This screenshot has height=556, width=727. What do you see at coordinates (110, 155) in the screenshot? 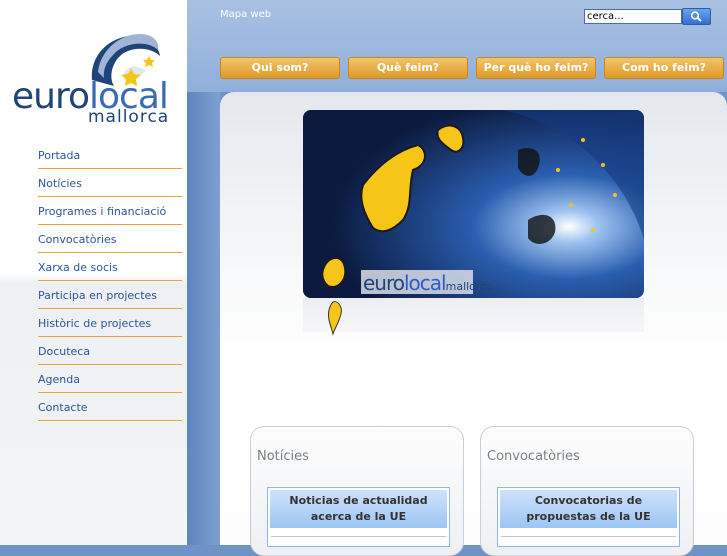
I see `nav-item-portada: Portada` at bounding box center [110, 155].